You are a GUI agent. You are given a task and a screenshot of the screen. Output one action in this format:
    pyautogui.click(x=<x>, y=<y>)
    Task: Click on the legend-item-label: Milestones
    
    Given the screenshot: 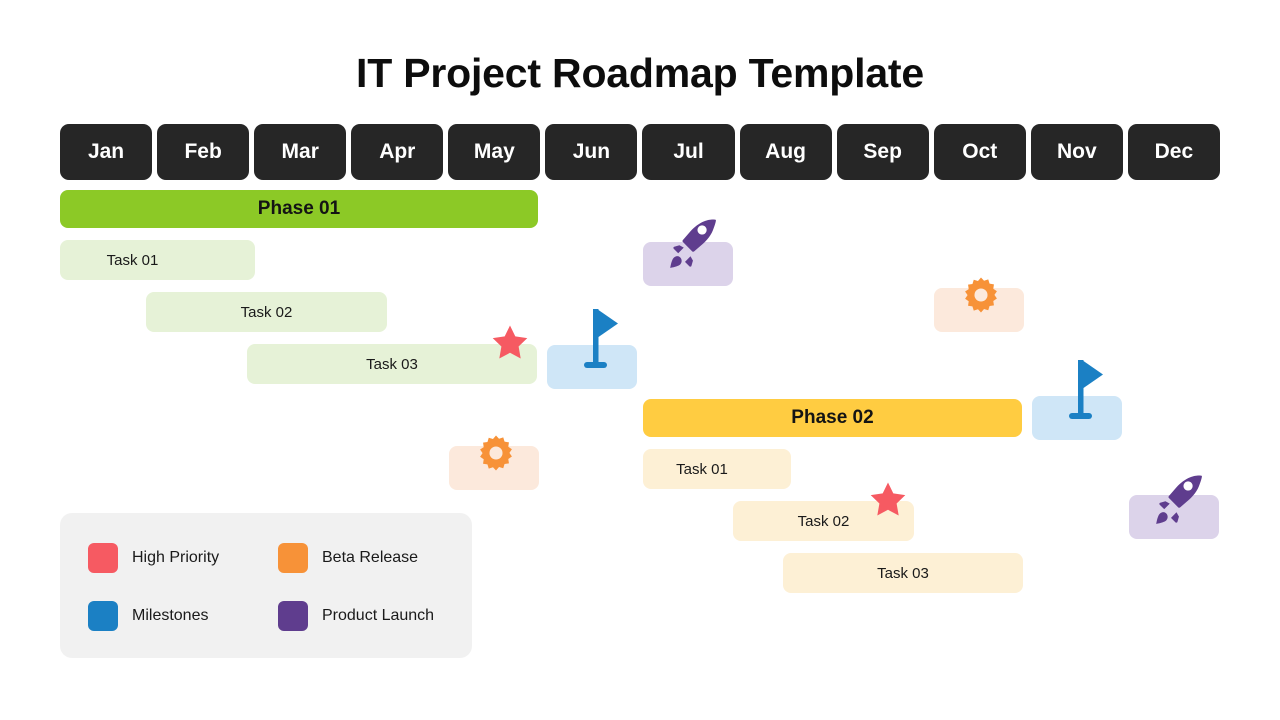 What is the action you would take?
    pyautogui.click(x=170, y=615)
    